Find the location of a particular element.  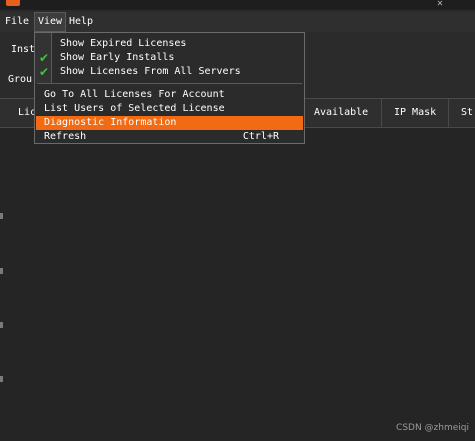

app-icon is located at coordinates (13, 3).